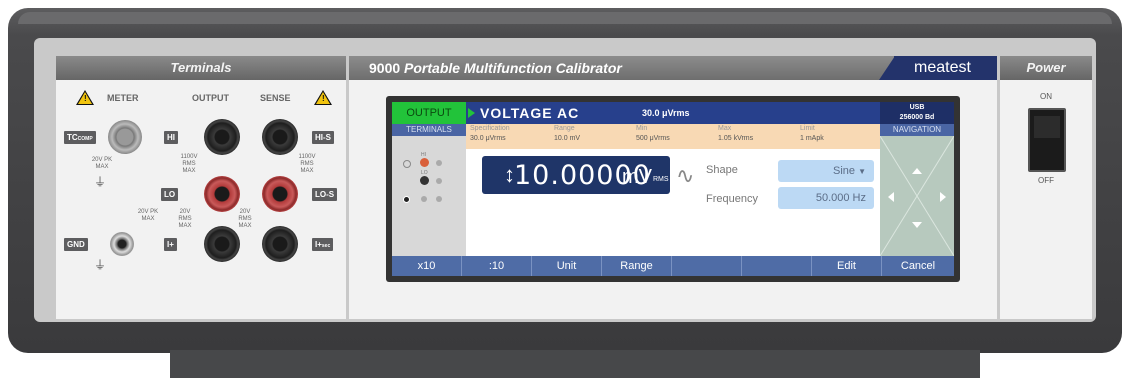 Image resolution: width=1129 pixels, height=378 pixels. Describe the element at coordinates (1047, 140) in the screenshot. I see `power-switch` at that location.